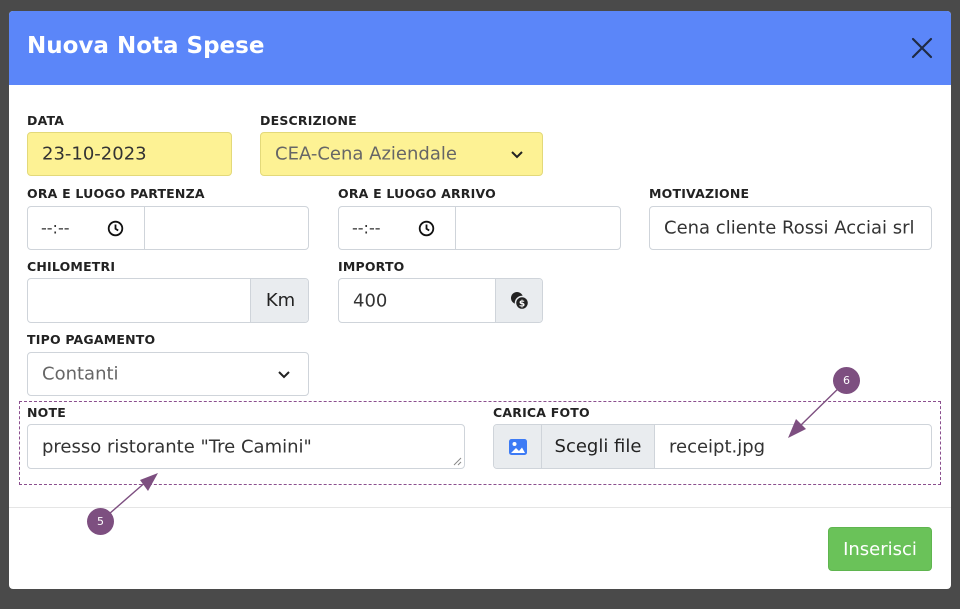  I want to click on km-unit-addon: Km, so click(279, 300).